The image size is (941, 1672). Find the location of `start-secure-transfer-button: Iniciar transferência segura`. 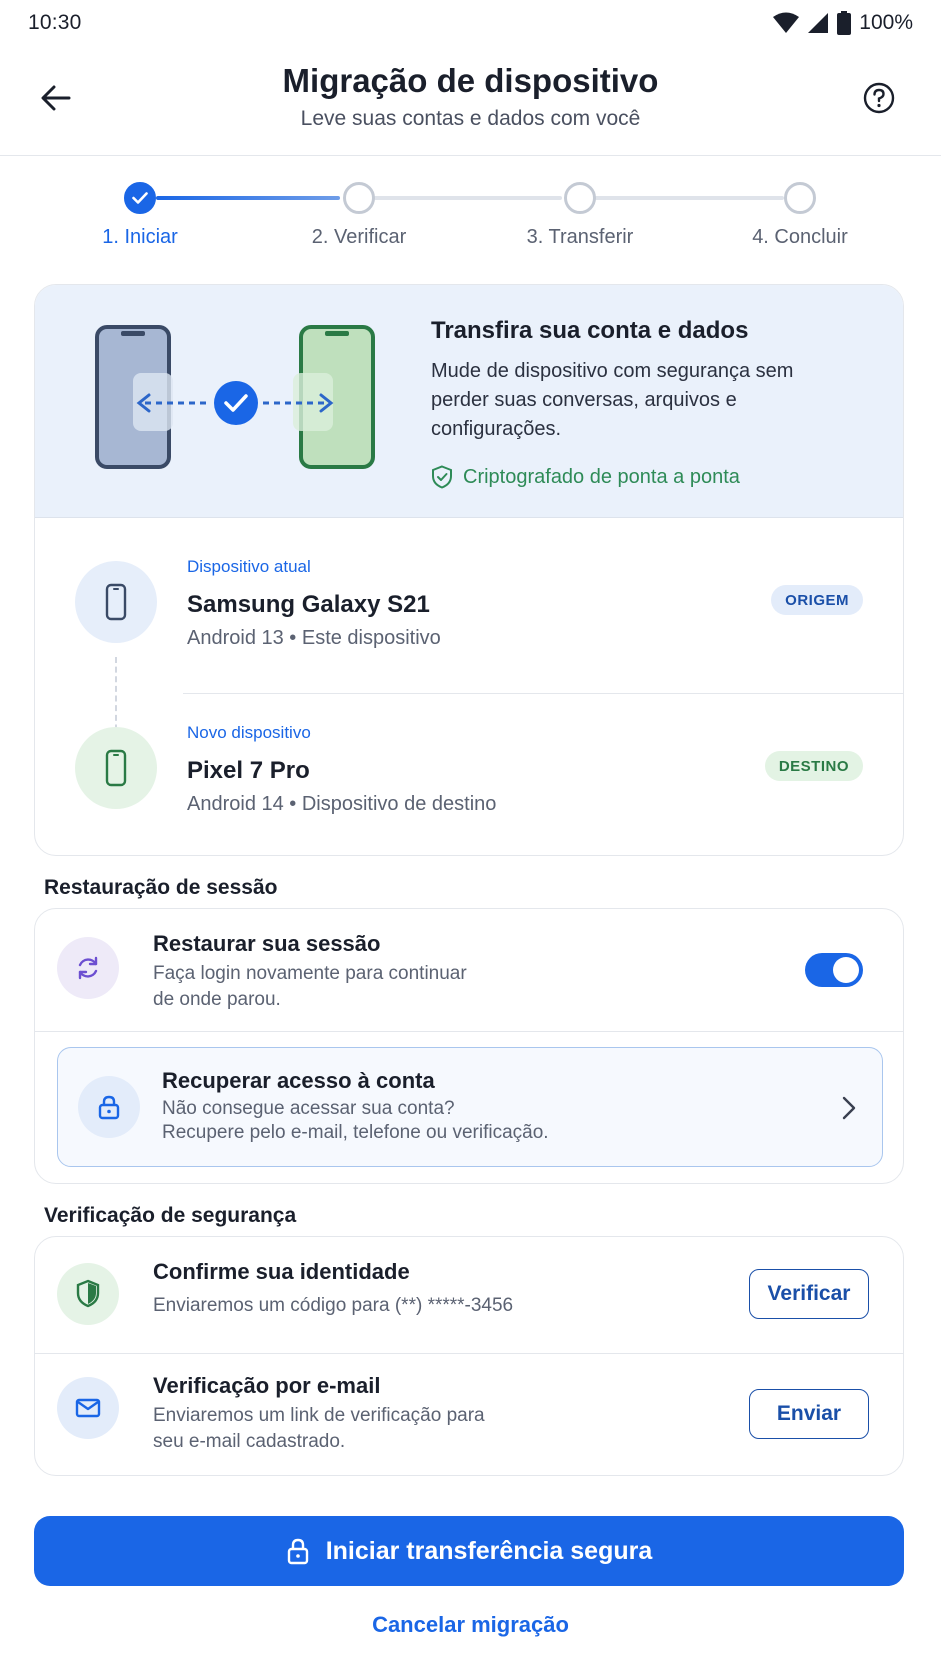

start-secure-transfer-button: Iniciar transferência segura is located at coordinates (469, 1551).